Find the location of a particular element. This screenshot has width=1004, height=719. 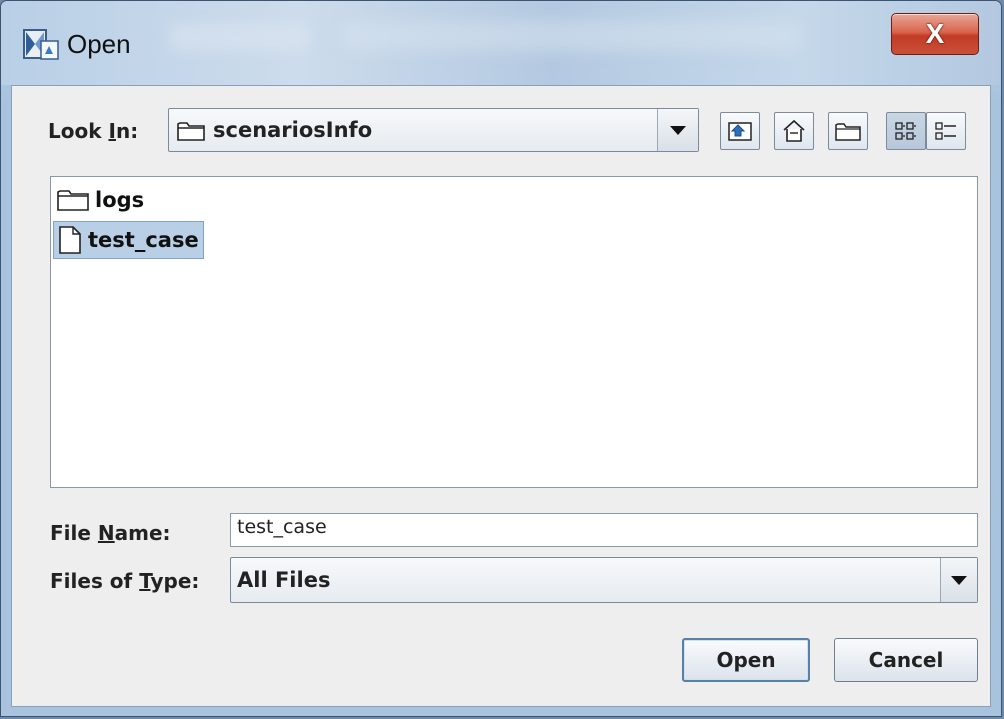

file-icon is located at coordinates (70, 240).